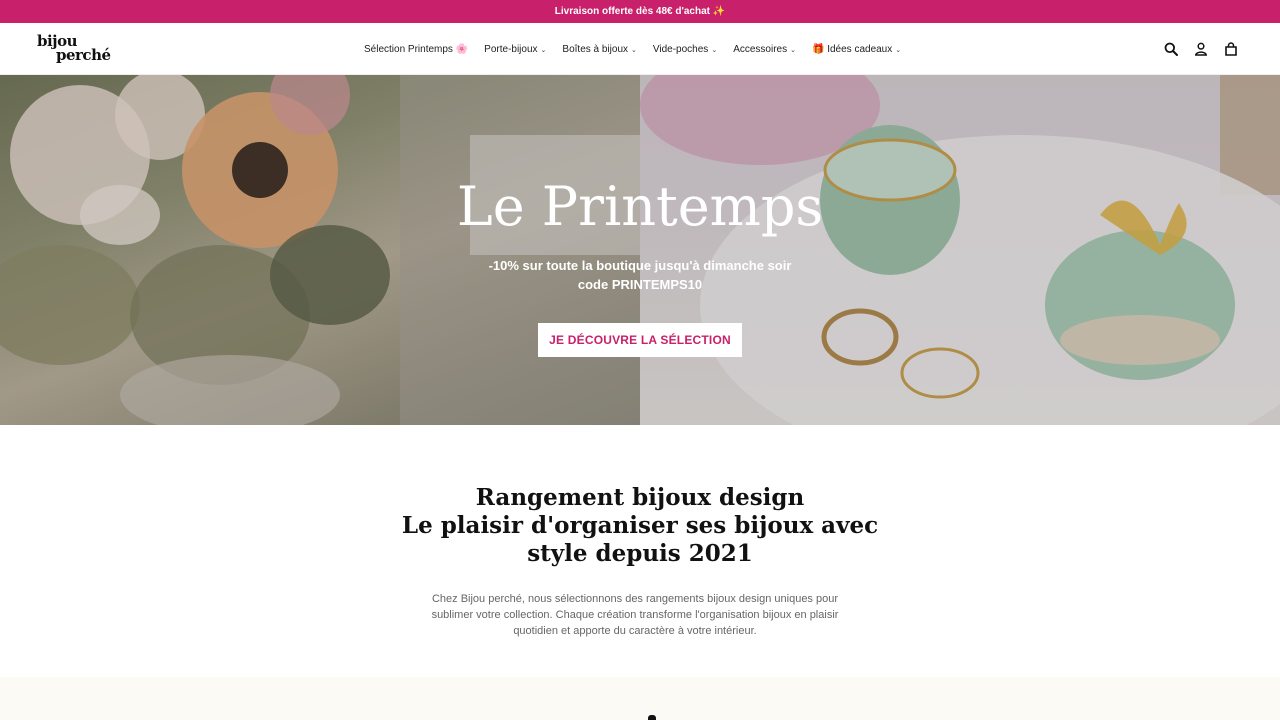  What do you see at coordinates (83, 55) in the screenshot?
I see `logo-line-2: perché` at bounding box center [83, 55].